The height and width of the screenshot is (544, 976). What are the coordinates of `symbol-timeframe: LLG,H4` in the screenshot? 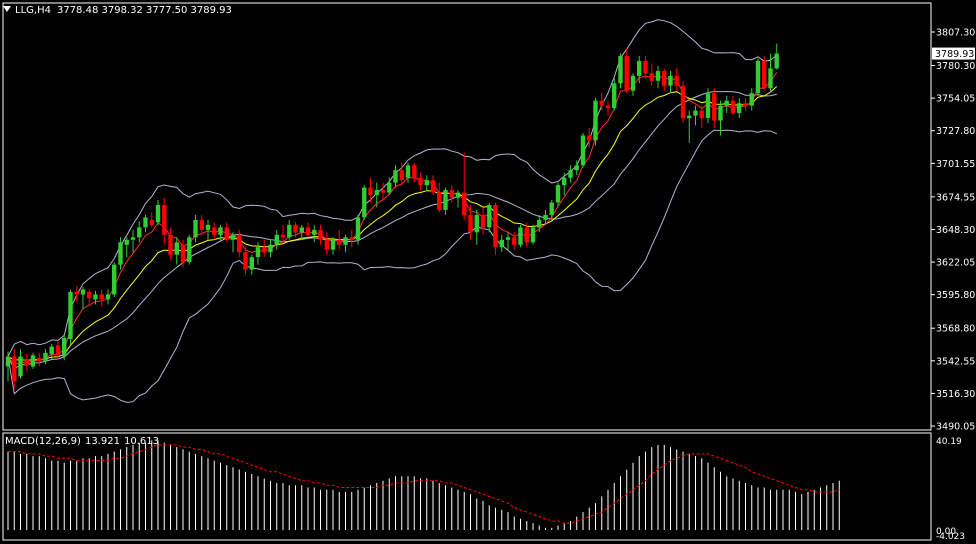 It's located at (33, 10).